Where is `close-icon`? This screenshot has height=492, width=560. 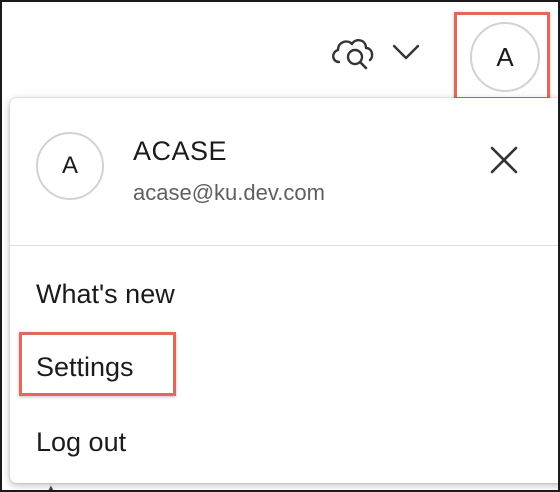
close-icon is located at coordinates (504, 162).